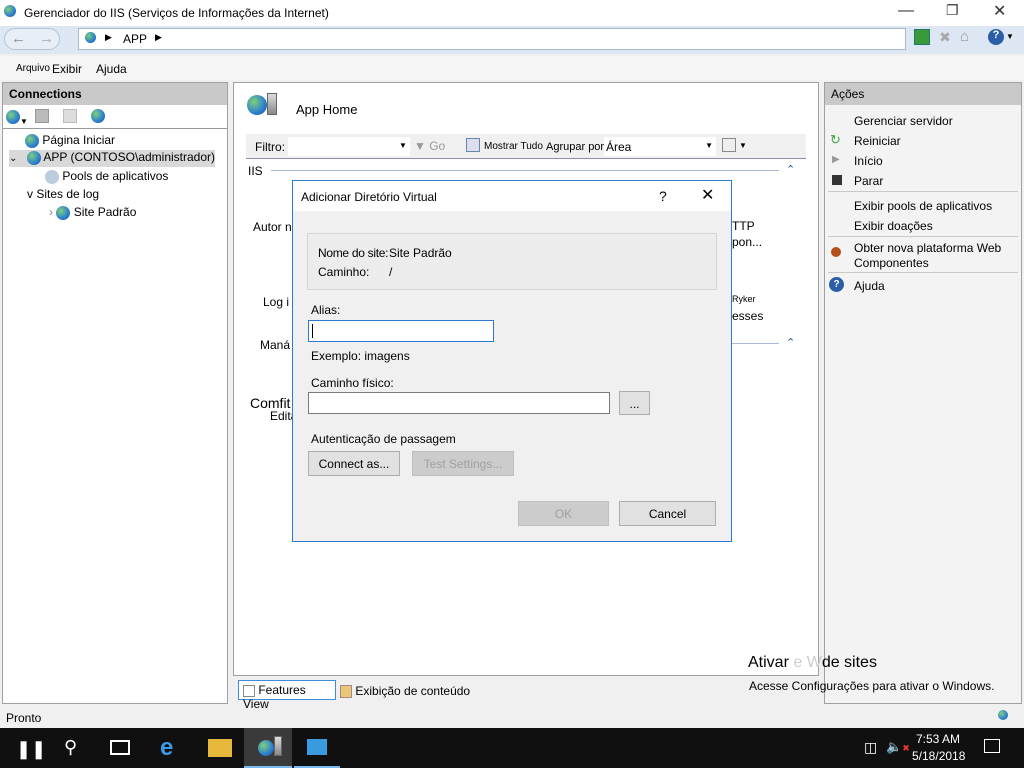 This screenshot has height=768, width=1024. Describe the element at coordinates (999, 11) in the screenshot. I see `close-button: ✕` at that location.